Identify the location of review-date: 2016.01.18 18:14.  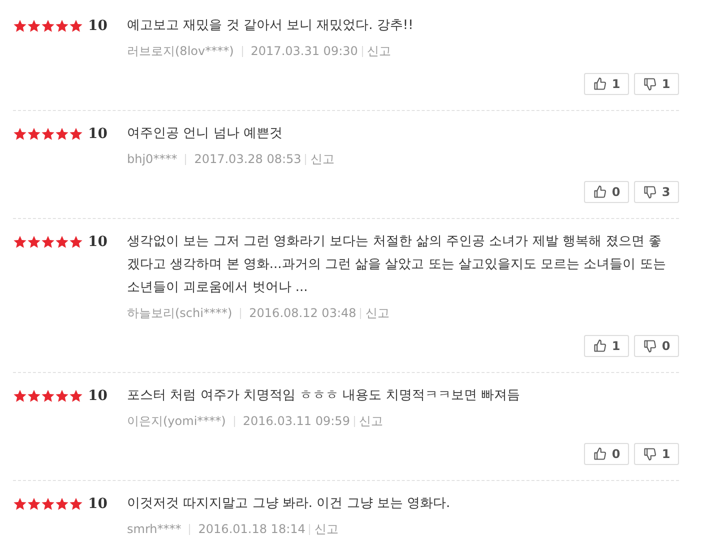
(252, 529).